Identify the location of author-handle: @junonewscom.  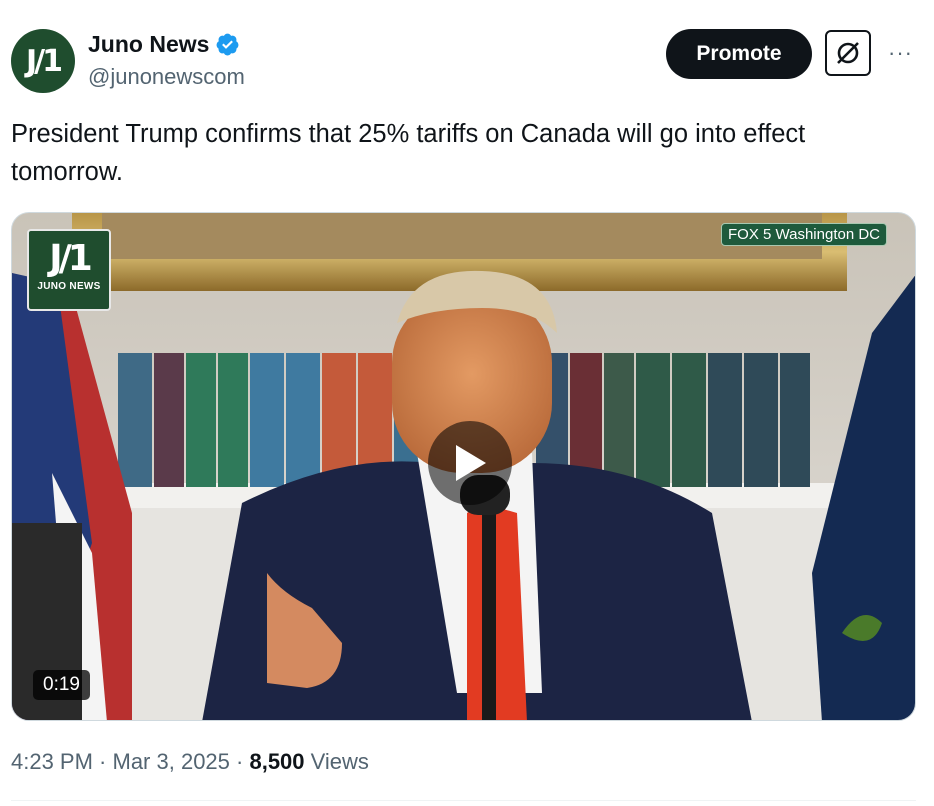
(166, 77).